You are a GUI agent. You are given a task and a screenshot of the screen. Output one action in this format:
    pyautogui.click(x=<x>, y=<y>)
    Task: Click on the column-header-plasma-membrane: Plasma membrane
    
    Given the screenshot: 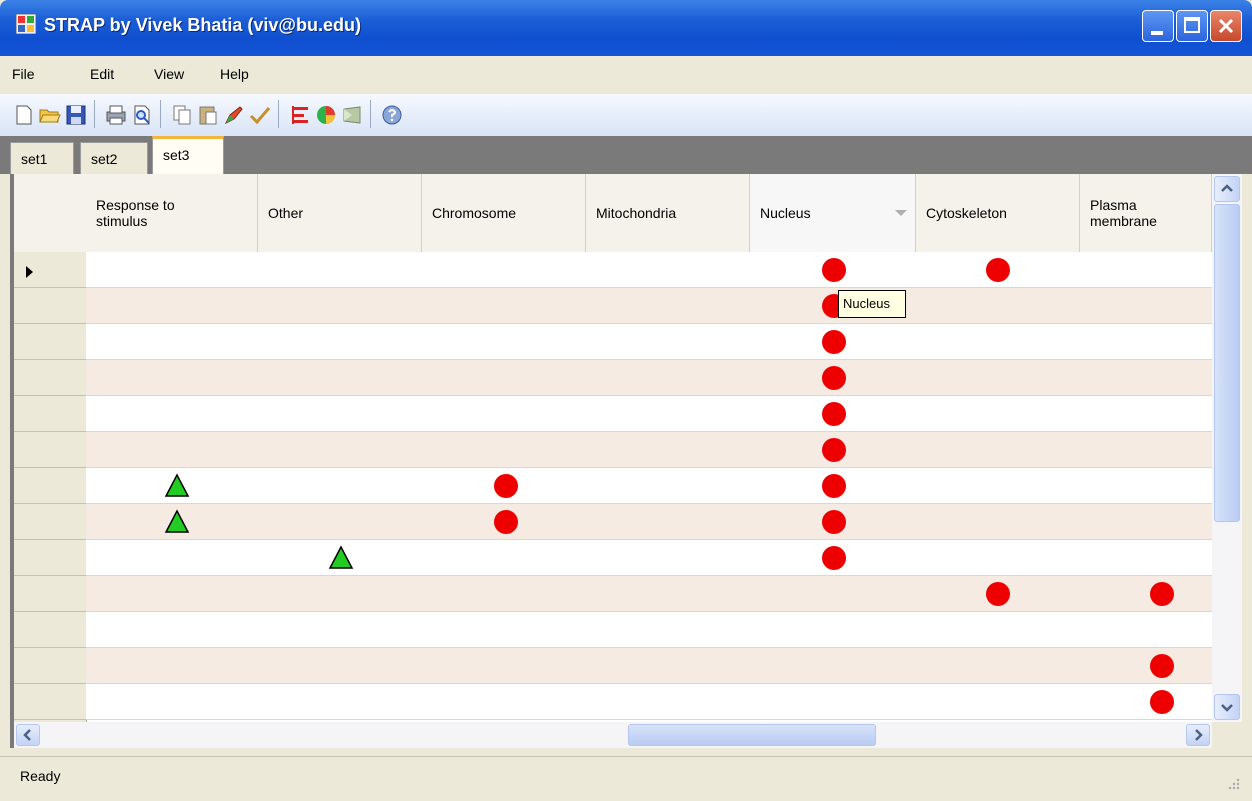 What is the action you would take?
    pyautogui.click(x=1146, y=213)
    